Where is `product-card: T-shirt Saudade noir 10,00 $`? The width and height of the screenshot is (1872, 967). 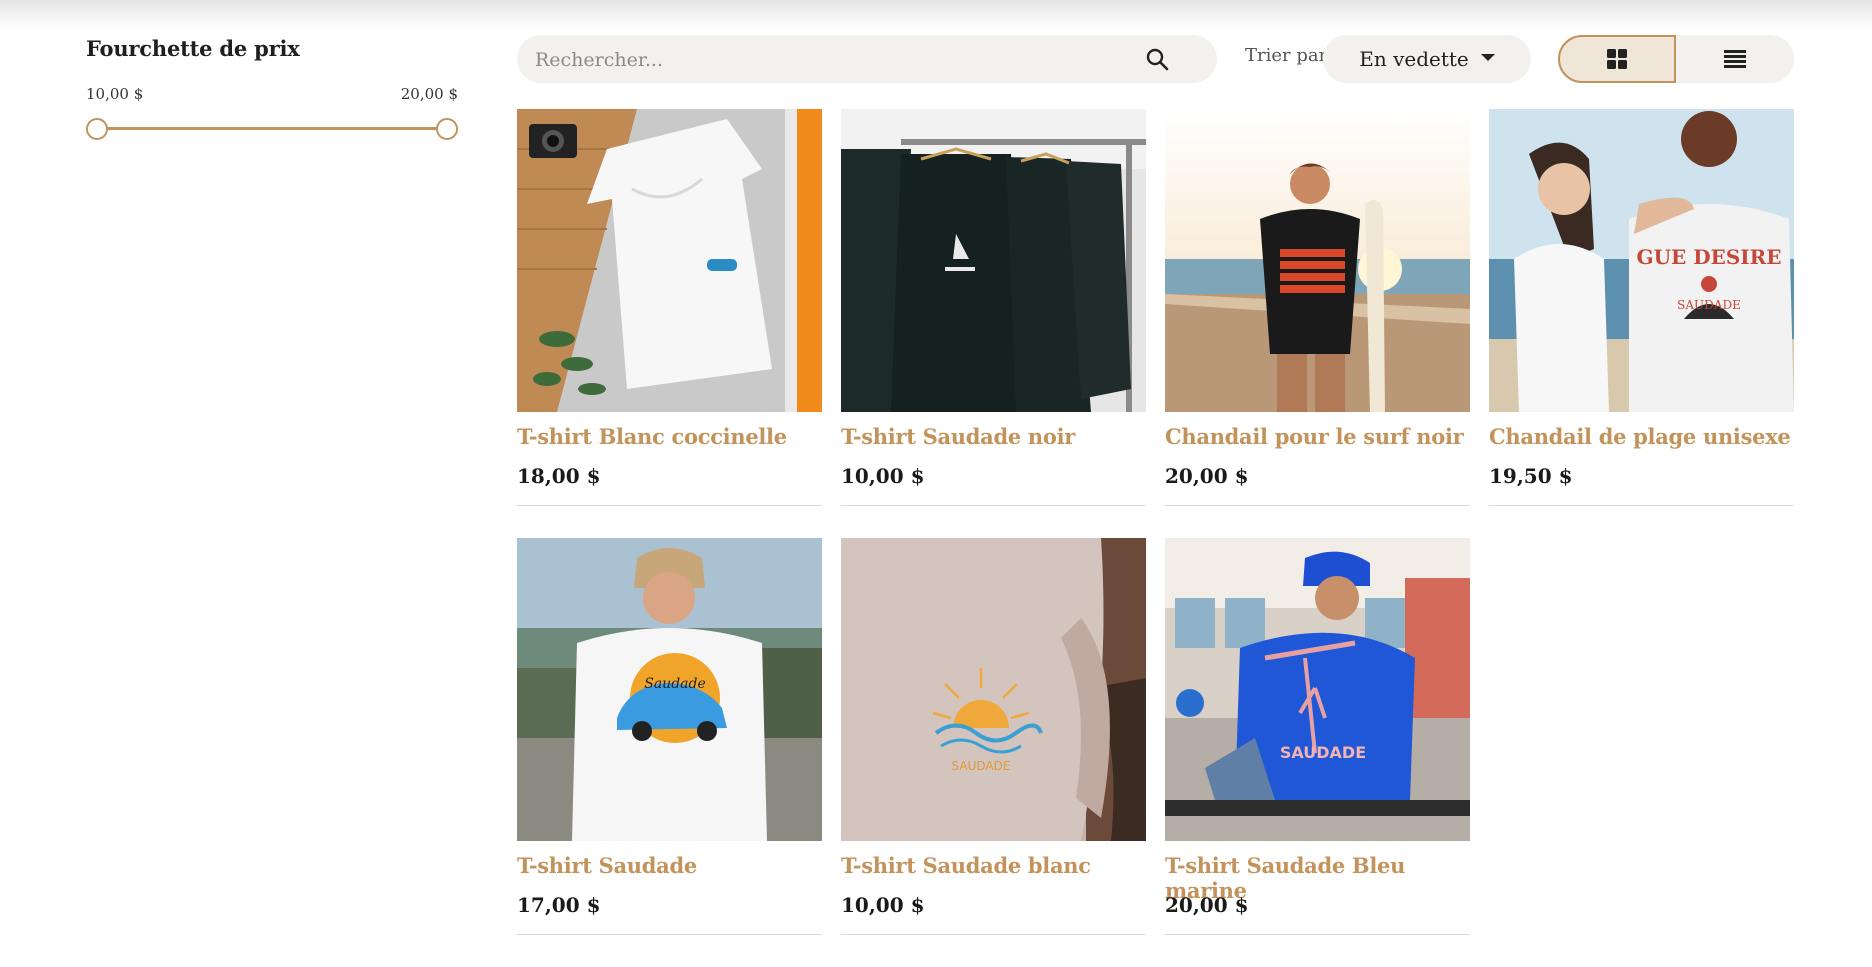 product-card: T-shirt Saudade noir 10,00 $ is located at coordinates (993, 307).